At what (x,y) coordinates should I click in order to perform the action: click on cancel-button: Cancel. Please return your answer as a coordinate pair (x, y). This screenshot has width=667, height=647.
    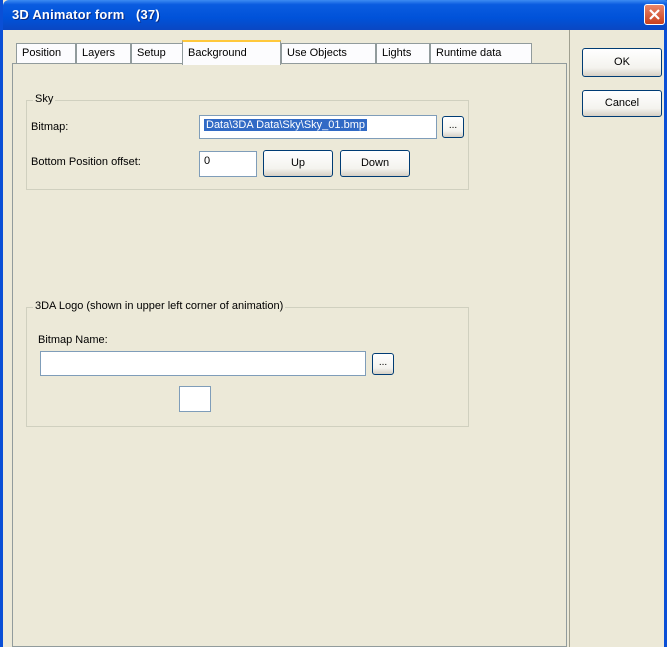
    Looking at the image, I should click on (622, 103).